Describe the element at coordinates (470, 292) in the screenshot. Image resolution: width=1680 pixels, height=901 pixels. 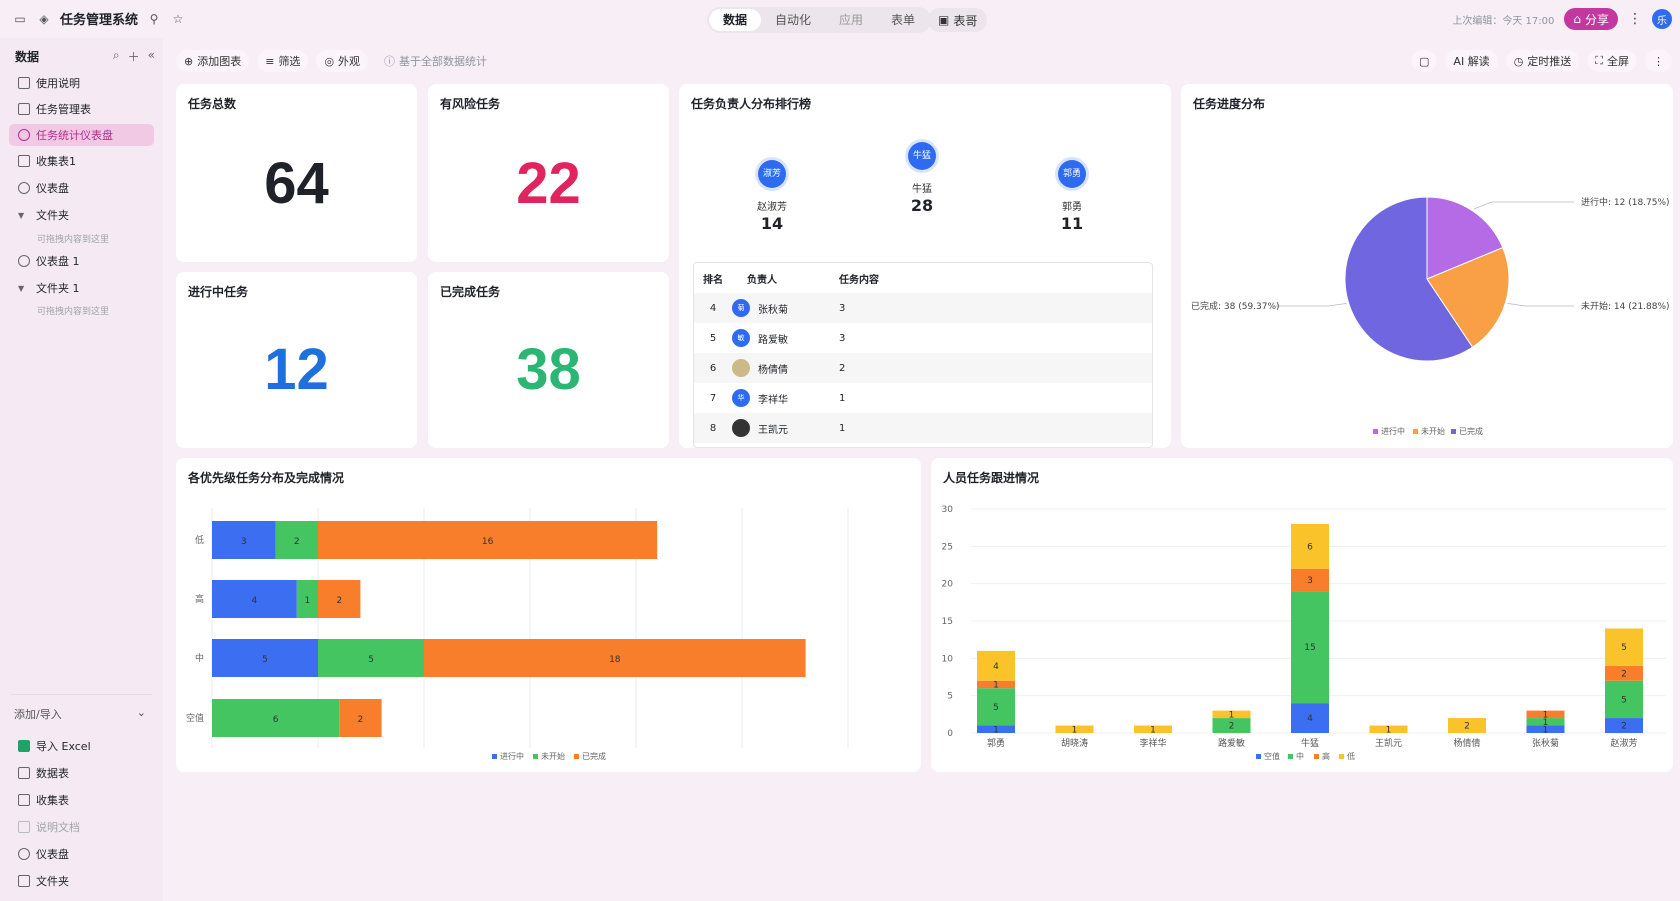
I see `card-title: 已完成任务` at that location.